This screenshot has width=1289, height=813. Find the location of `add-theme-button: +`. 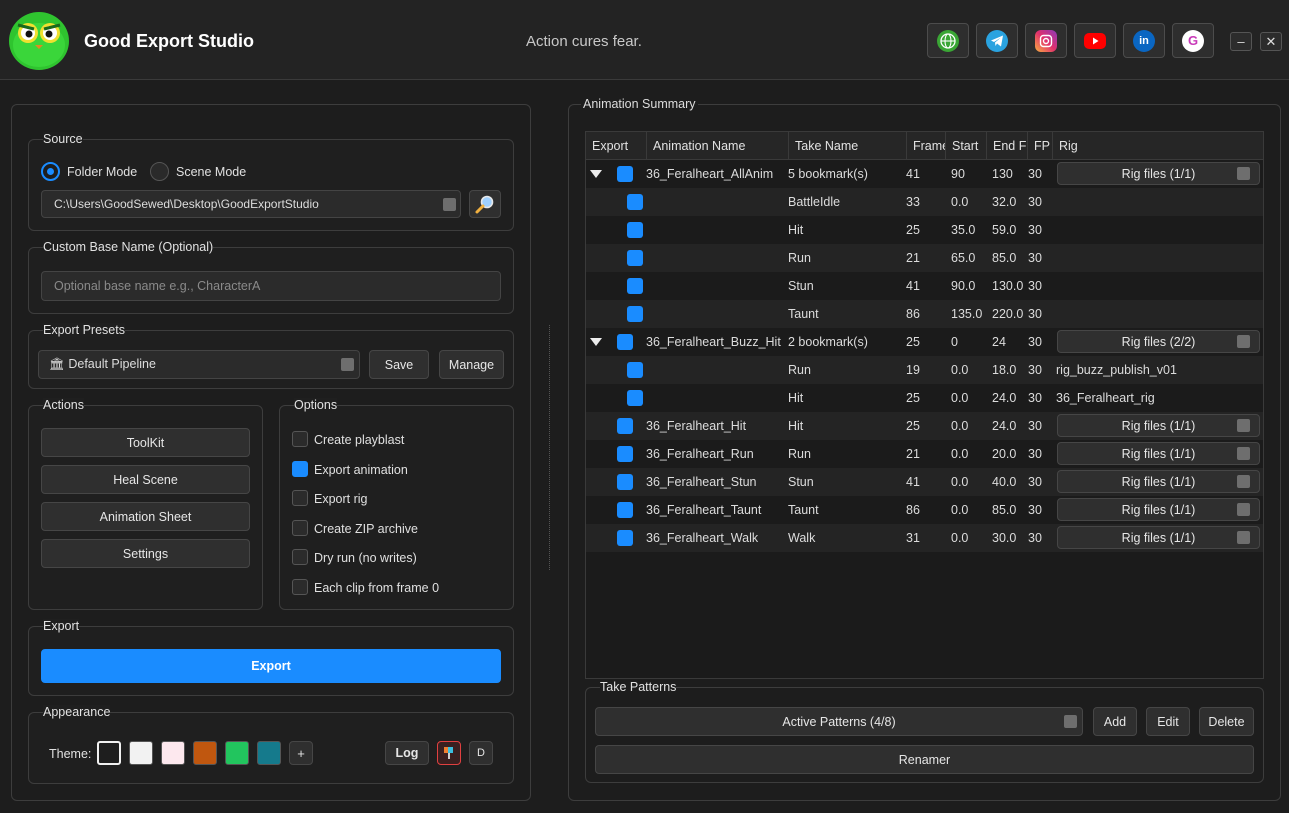

add-theme-button: + is located at coordinates (301, 753).